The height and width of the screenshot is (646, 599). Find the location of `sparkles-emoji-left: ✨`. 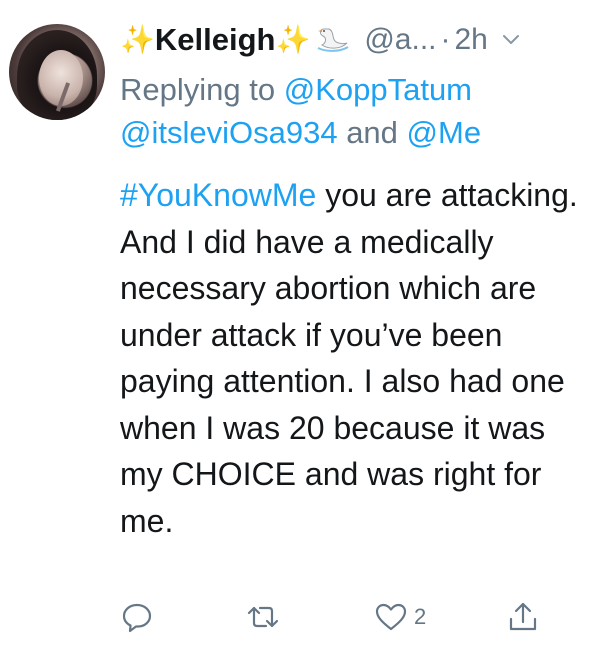

sparkles-emoji-left: ✨ is located at coordinates (137, 39).